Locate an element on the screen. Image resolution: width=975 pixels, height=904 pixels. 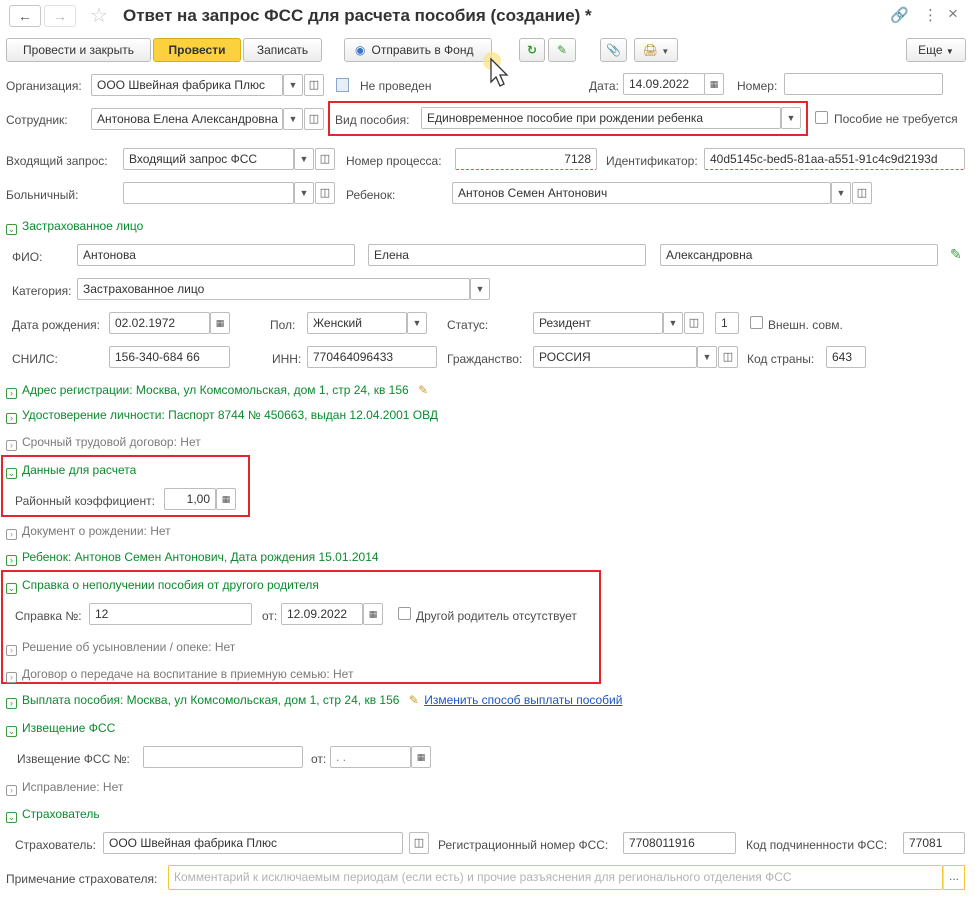
reg-number-field: 7708011916 is located at coordinates (679, 843).